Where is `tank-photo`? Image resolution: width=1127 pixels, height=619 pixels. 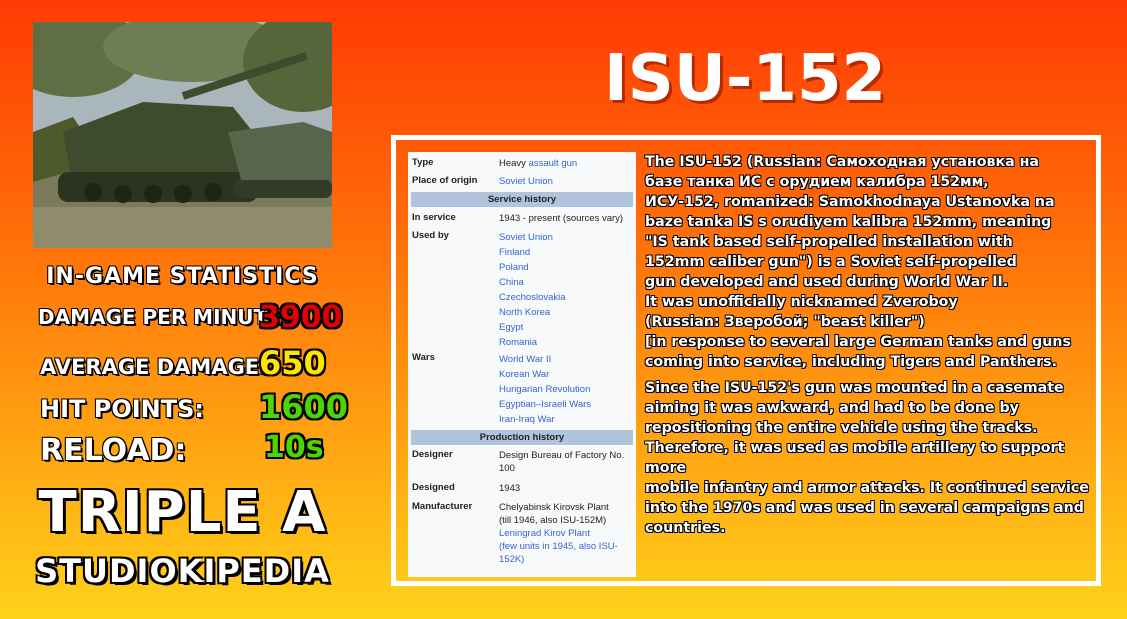
tank-photo is located at coordinates (182, 135).